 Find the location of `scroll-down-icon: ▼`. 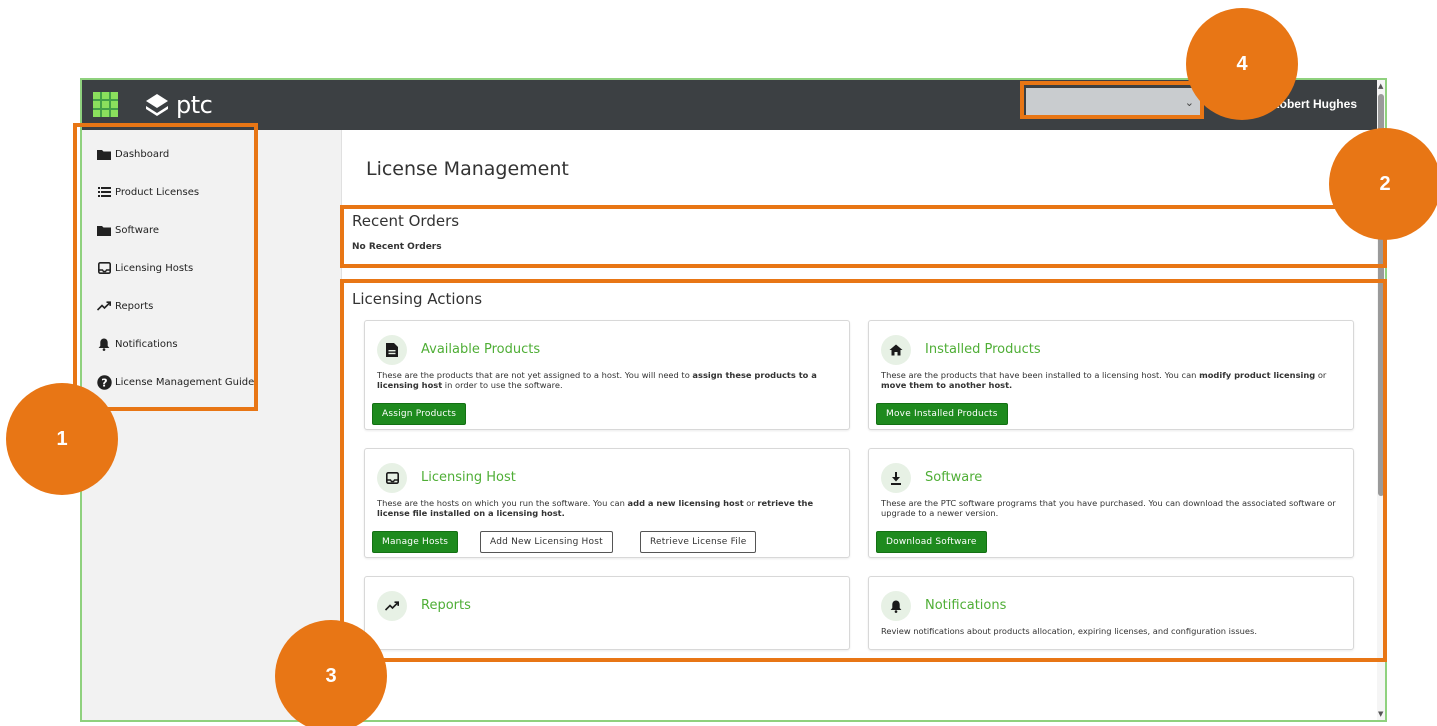

scroll-down-icon: ▼ is located at coordinates (1380, 714).